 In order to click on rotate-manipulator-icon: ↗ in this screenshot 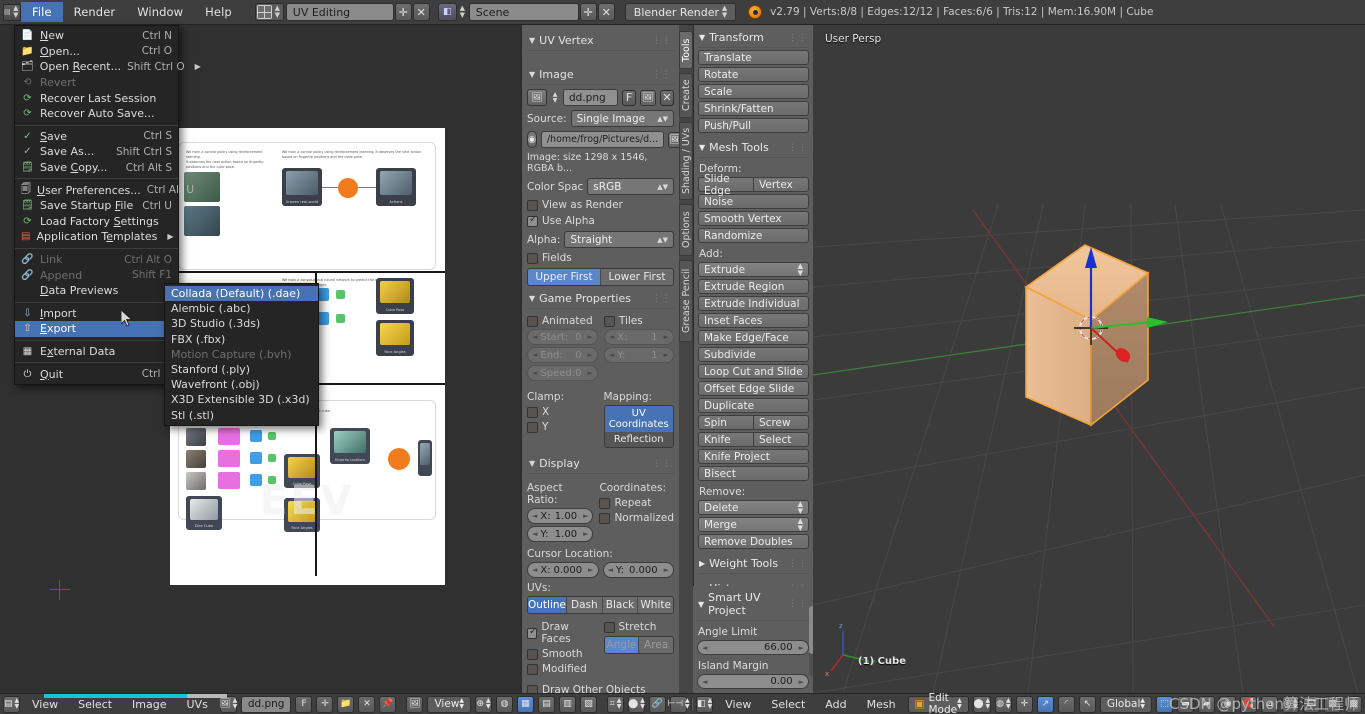, I will do `click(1045, 704)`.